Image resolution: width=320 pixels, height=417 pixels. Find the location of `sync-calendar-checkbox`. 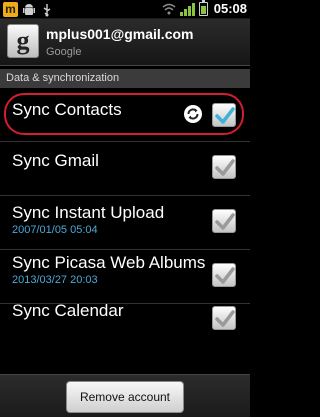

sync-calendar-checkbox is located at coordinates (224, 318).